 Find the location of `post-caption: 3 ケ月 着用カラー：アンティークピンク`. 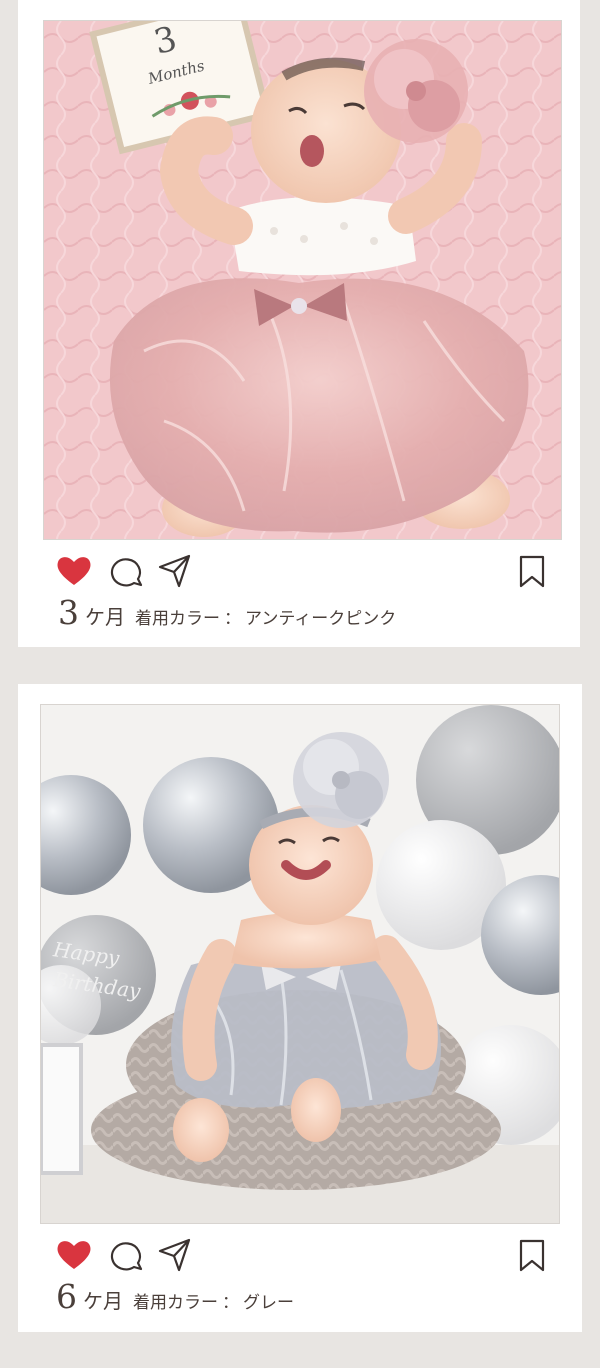

post-caption: 3 ケ月 着用カラー：アンティークピンク is located at coordinates (227, 613).